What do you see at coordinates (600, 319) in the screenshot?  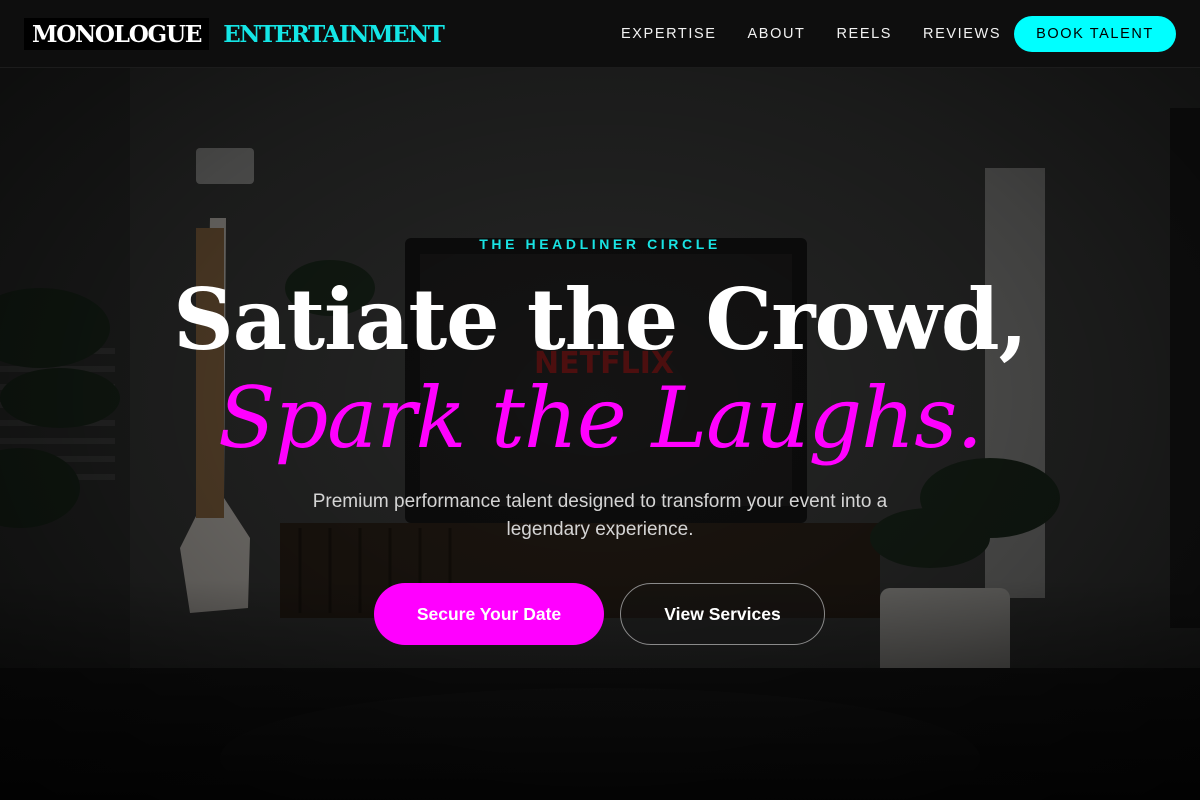 I see `hero-headline: Satiate the Crowd,` at bounding box center [600, 319].